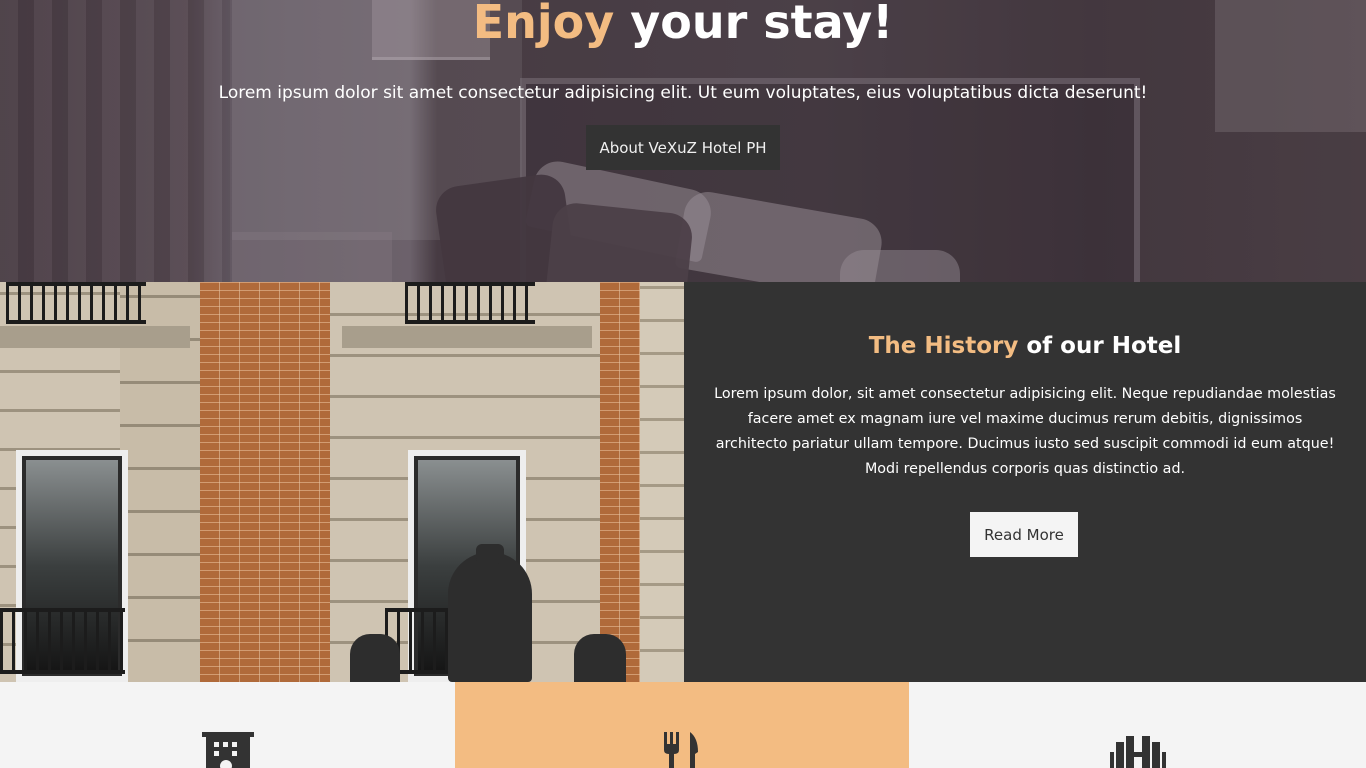 This screenshot has height=768, width=1366. Describe the element at coordinates (1100, 346) in the screenshot. I see `history-title-rest: of our Hotel` at that location.